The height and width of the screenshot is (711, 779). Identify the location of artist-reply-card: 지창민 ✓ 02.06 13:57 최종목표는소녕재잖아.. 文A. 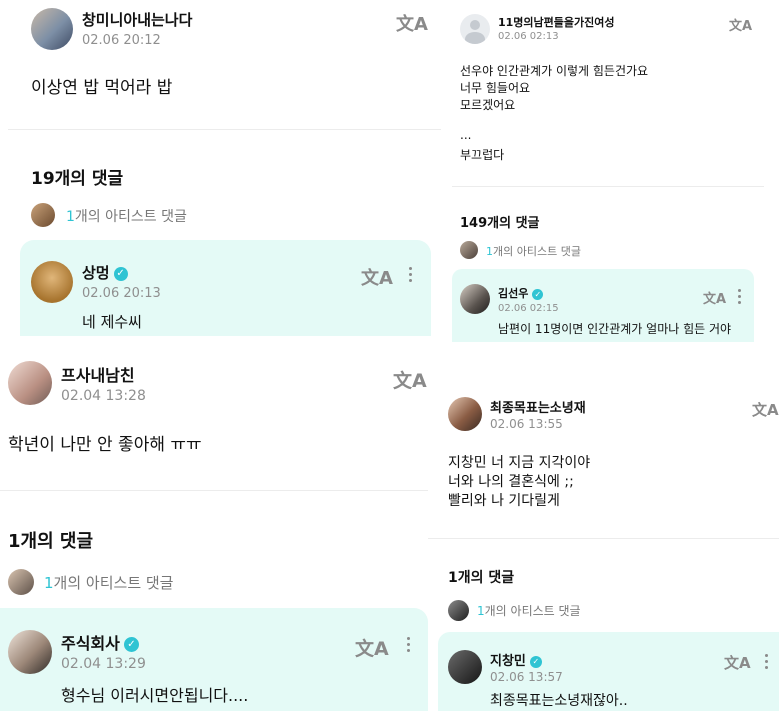
(608, 671).